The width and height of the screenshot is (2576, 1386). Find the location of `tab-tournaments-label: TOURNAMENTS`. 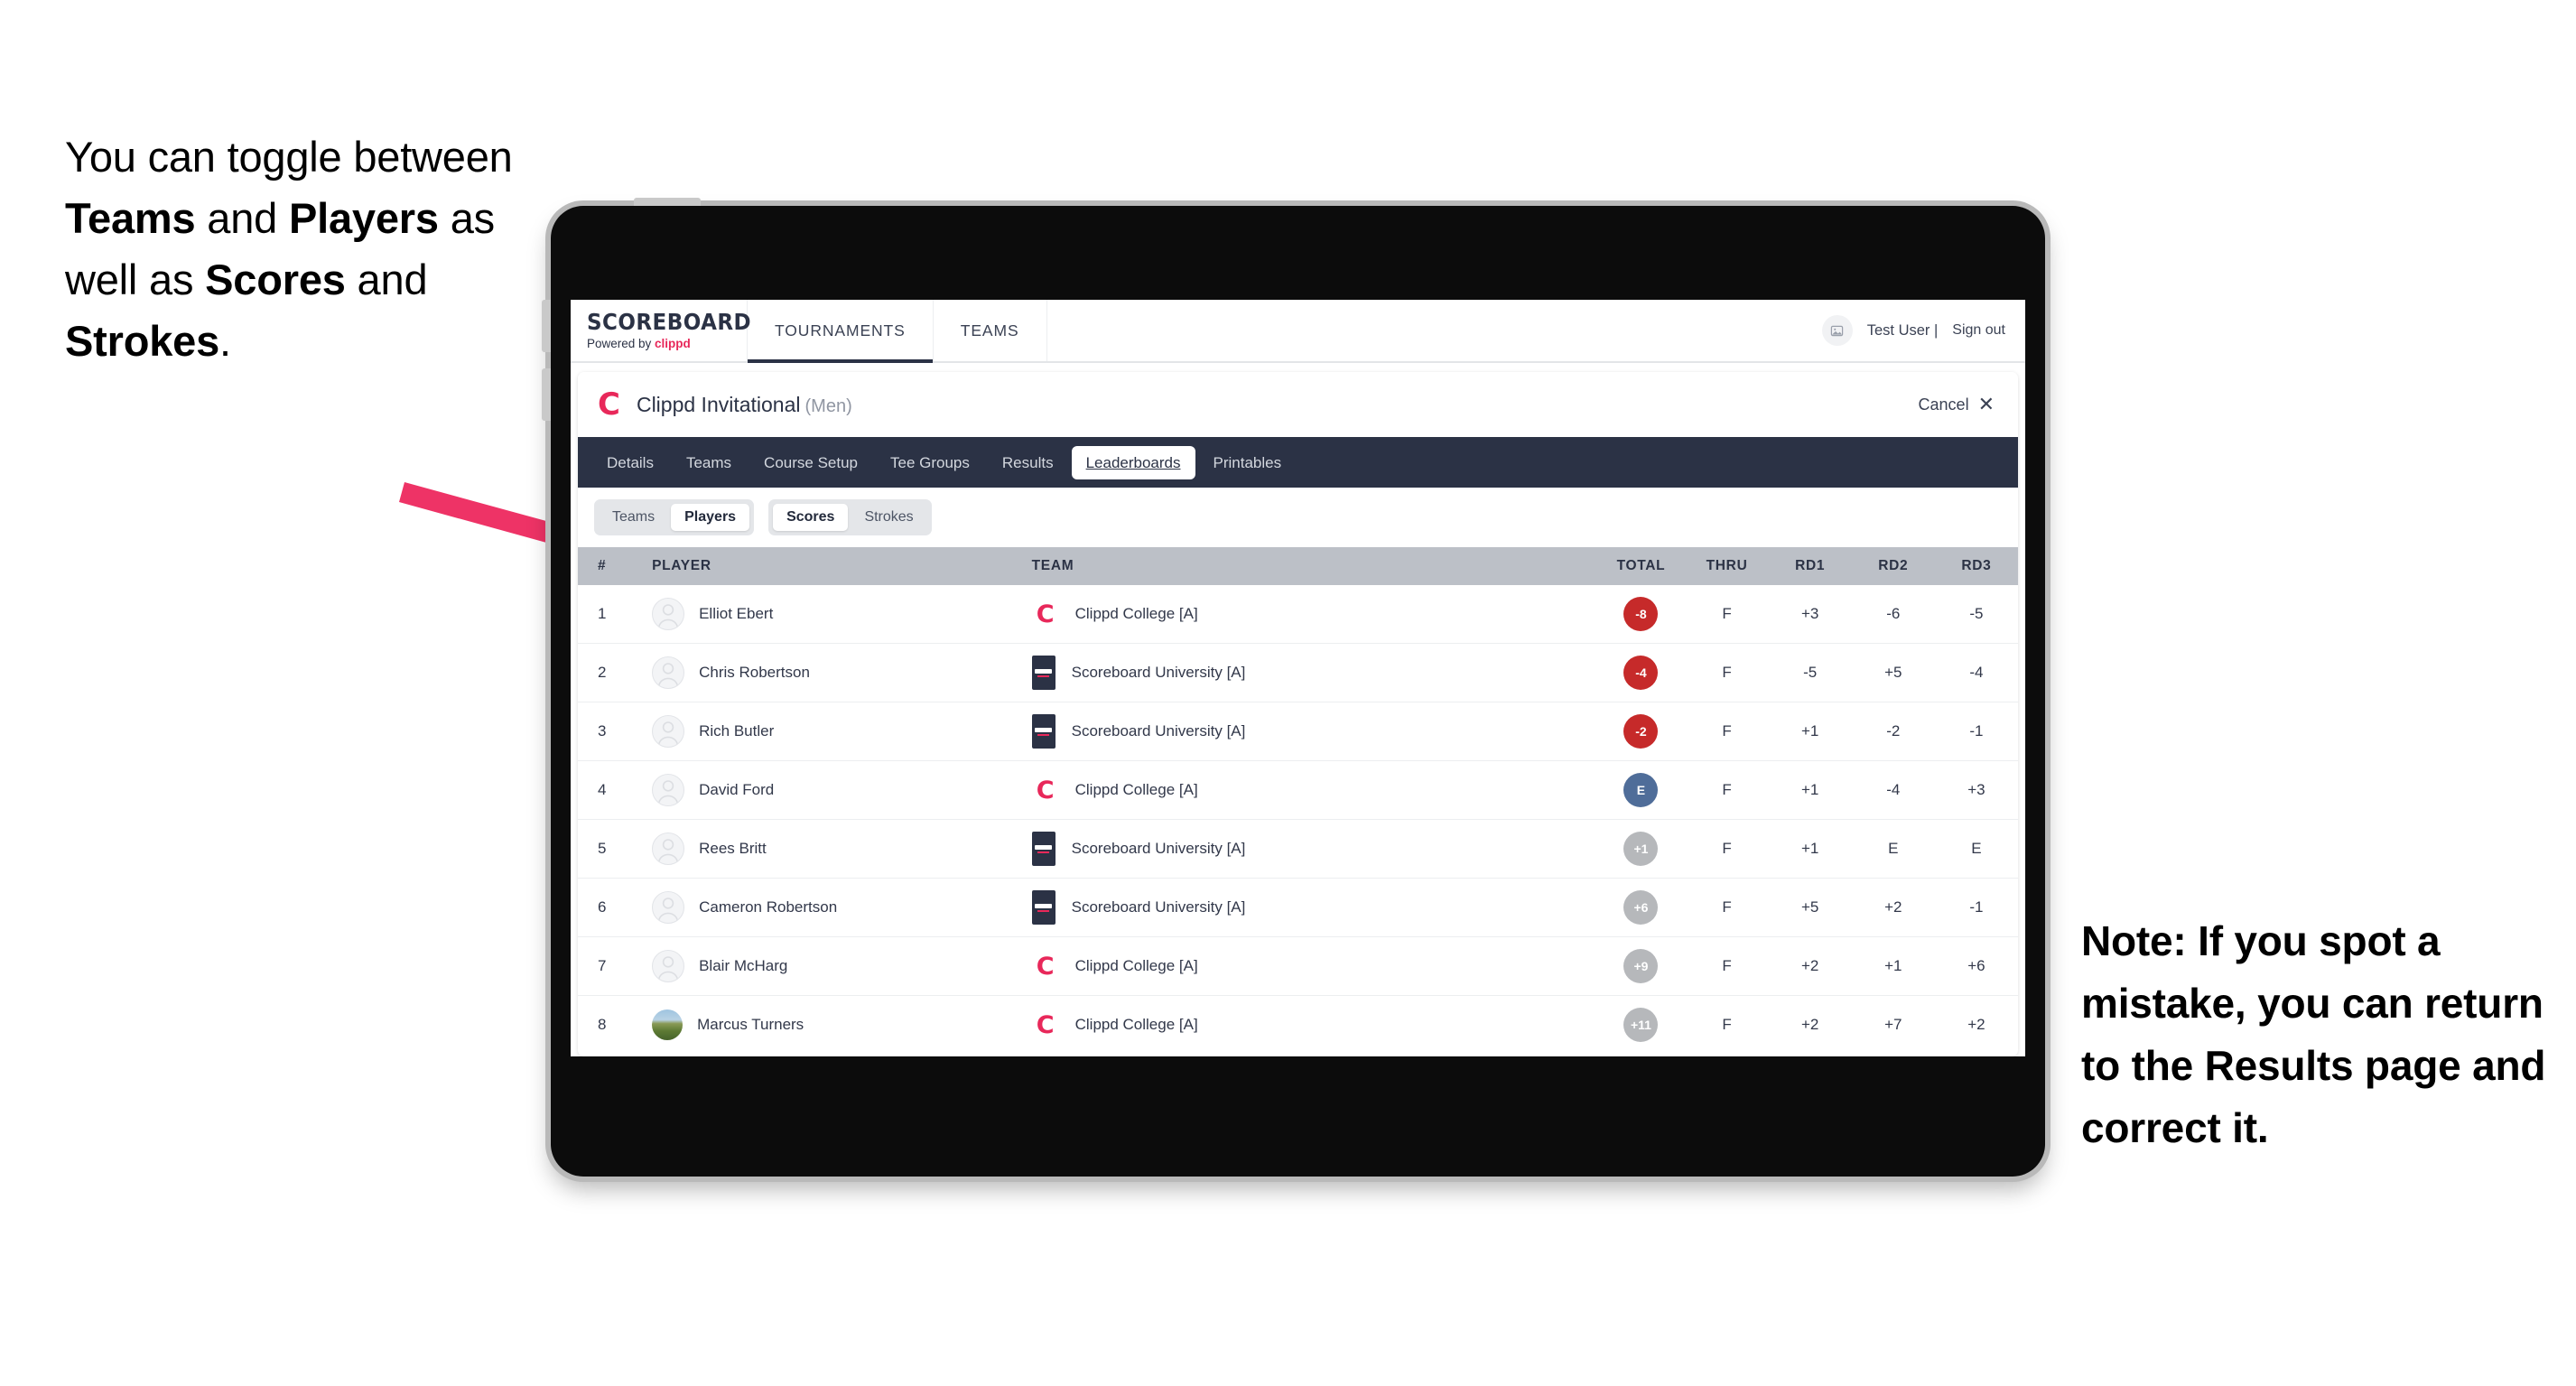

tab-tournaments-label: TOURNAMENTS is located at coordinates (840, 330).